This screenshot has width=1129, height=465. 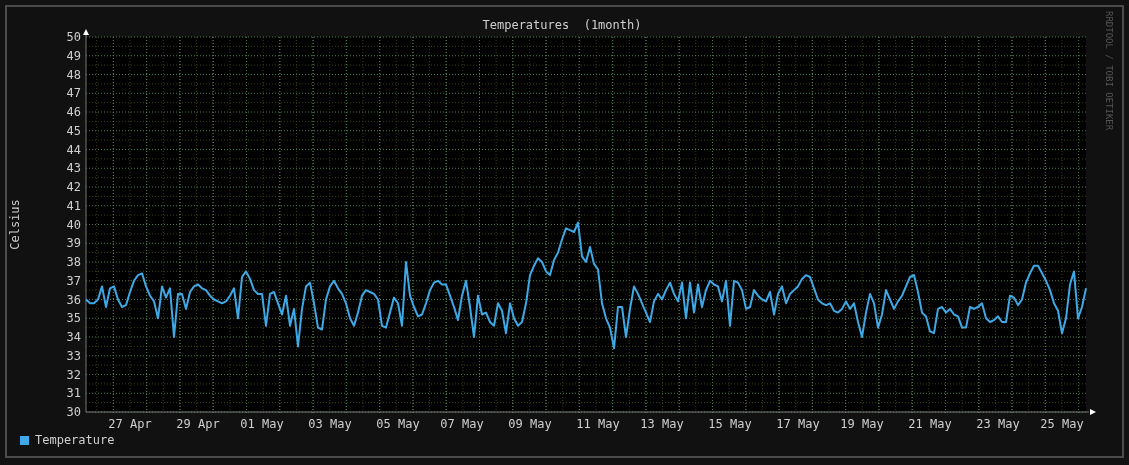 I want to click on x-tick-label: 07 May, so click(x=462, y=424).